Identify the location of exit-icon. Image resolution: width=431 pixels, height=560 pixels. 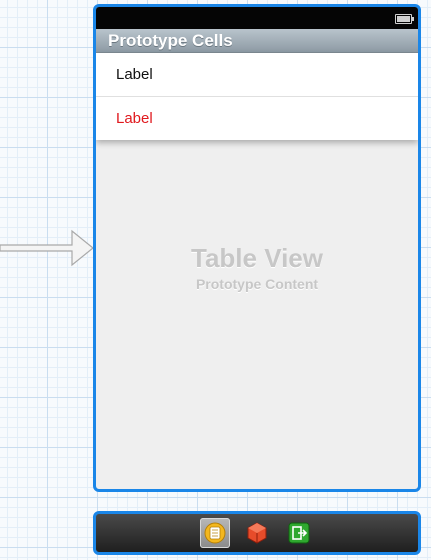
(299, 533).